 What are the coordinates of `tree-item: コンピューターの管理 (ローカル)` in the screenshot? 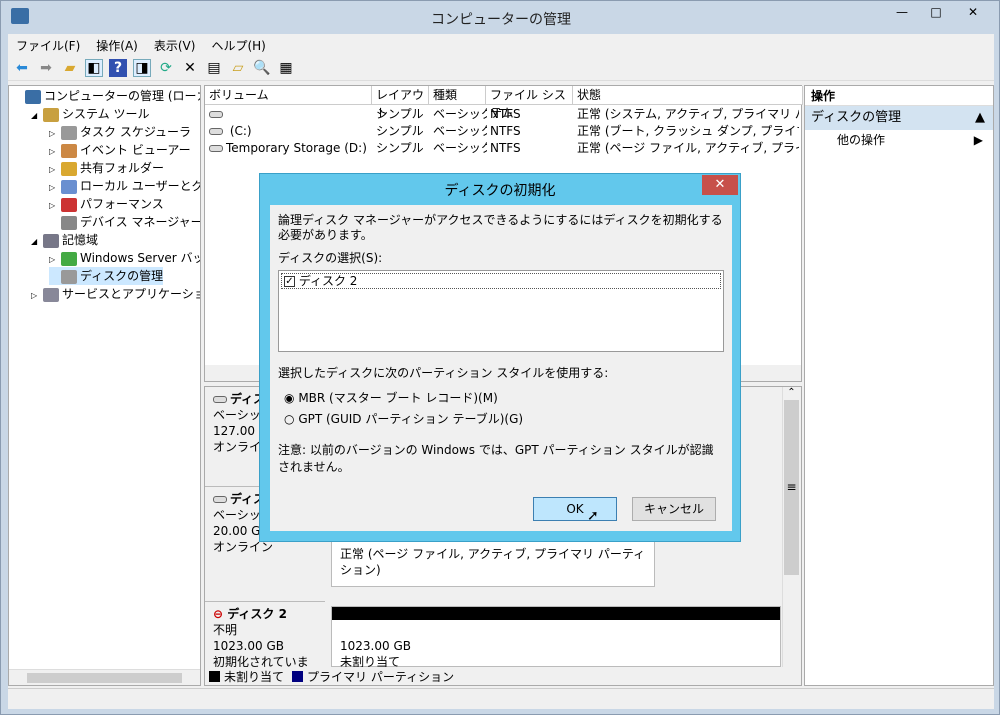 It's located at (106, 96).